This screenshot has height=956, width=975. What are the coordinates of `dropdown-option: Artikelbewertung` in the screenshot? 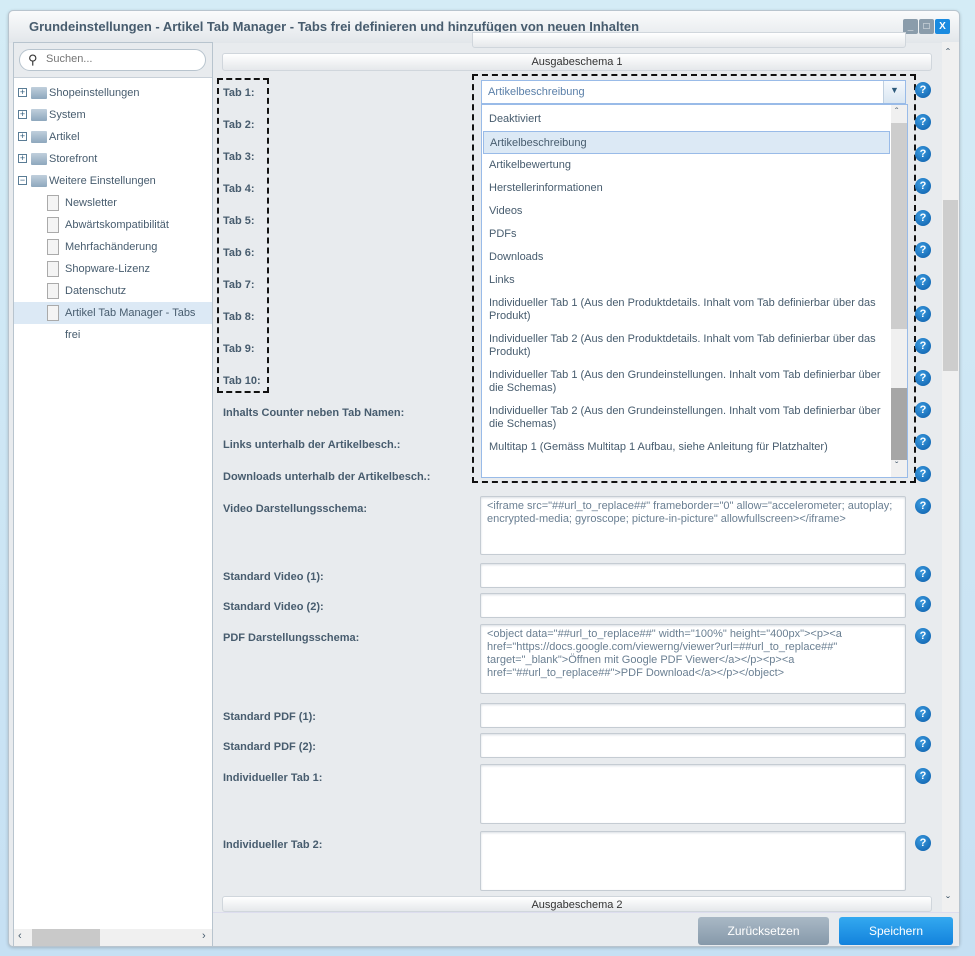 It's located at (686, 165).